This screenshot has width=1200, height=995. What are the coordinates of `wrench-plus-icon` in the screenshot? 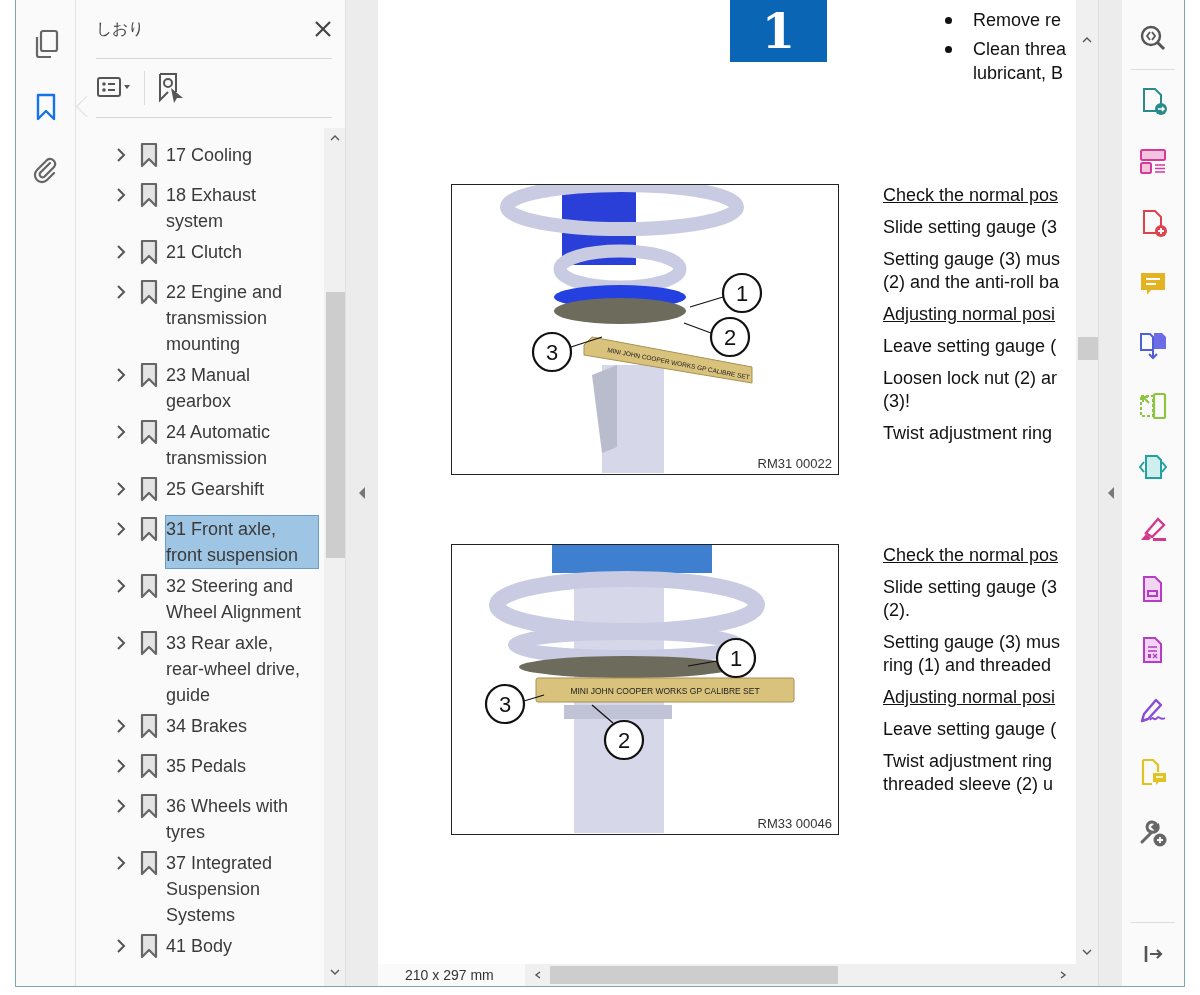 It's located at (1153, 833).